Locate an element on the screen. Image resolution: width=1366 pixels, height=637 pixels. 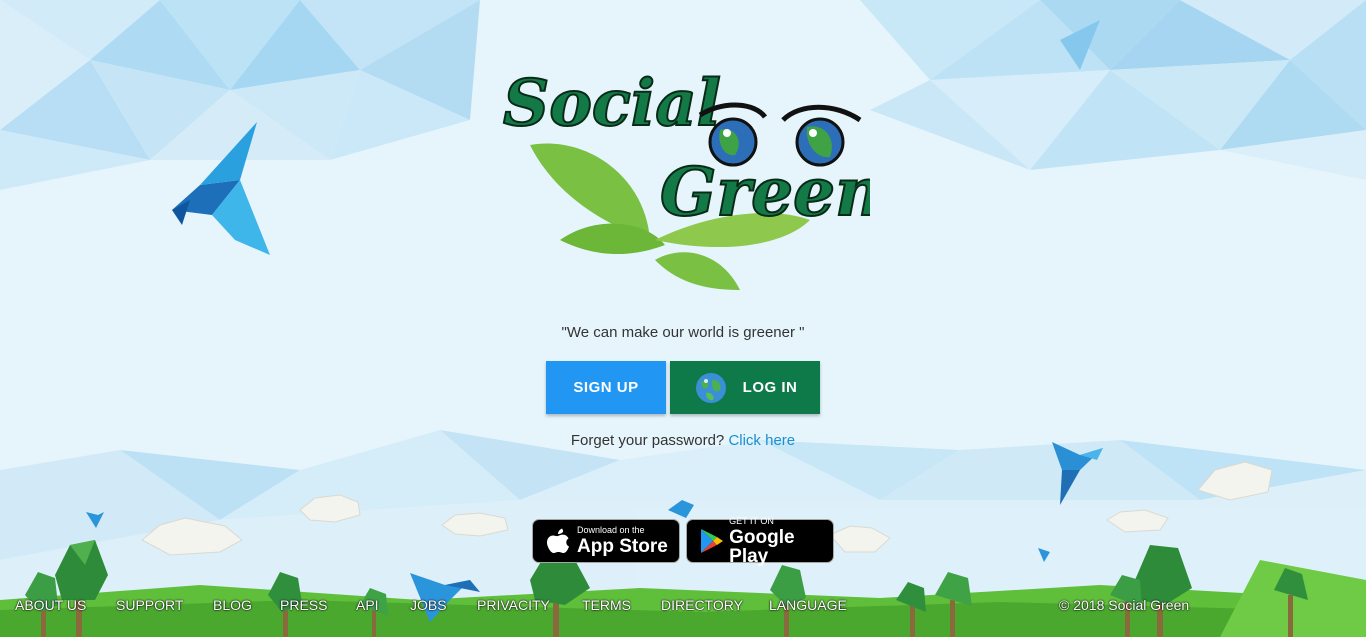
apple-icon is located at coordinates (558, 541).